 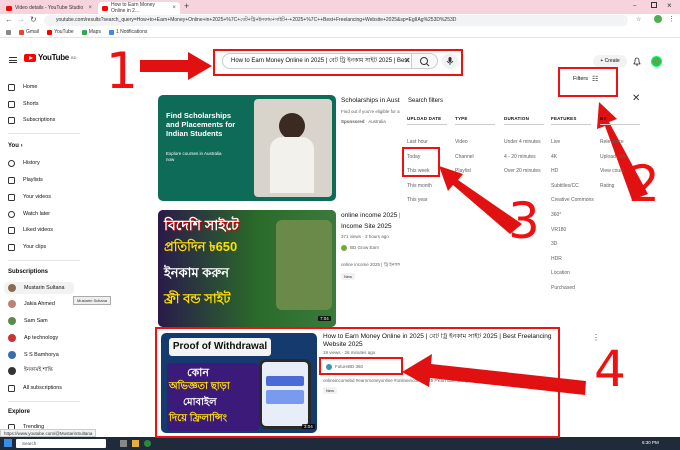 I want to click on clock: 6:30 PM, so click(x=650, y=442).